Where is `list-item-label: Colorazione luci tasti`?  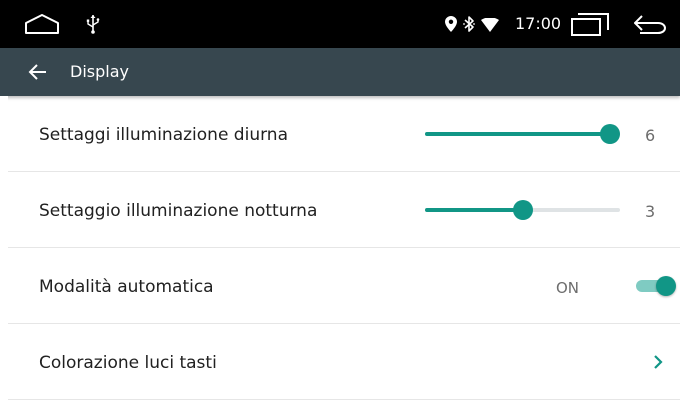 list-item-label: Colorazione luci tasti is located at coordinates (128, 363).